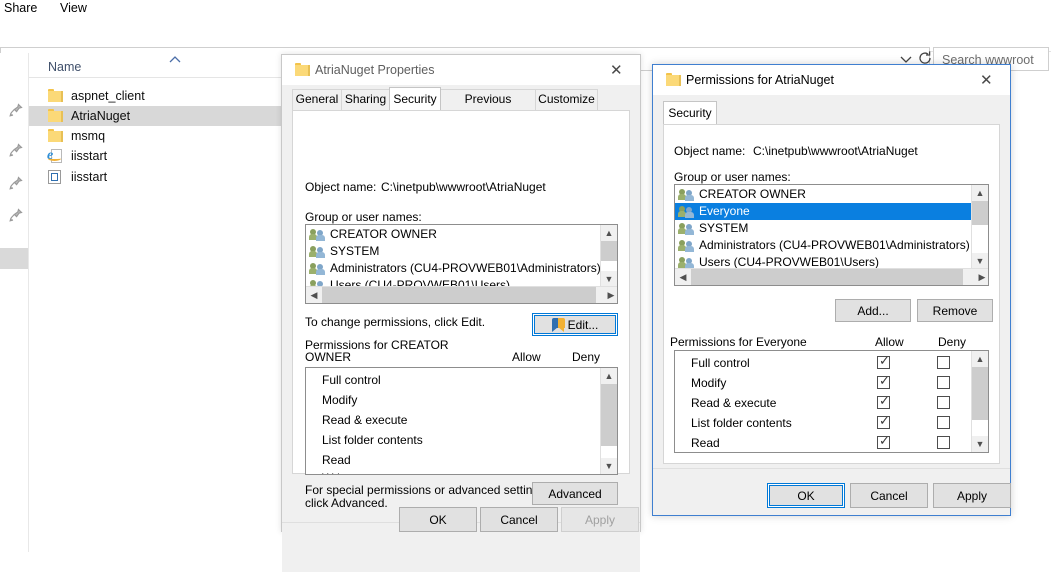  Describe the element at coordinates (831, 442) in the screenshot. I see `permission-row: Read ✓` at that location.